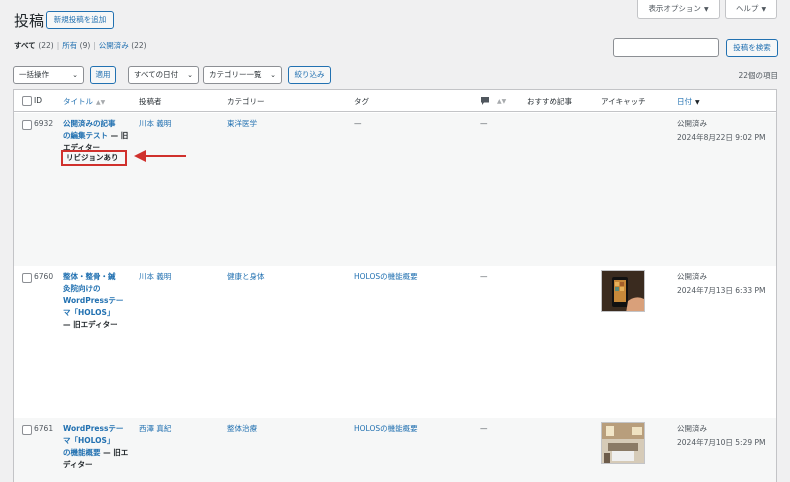 The height and width of the screenshot is (482, 790). I want to click on add-new-post-button: 新規投稿を追加, so click(80, 20).